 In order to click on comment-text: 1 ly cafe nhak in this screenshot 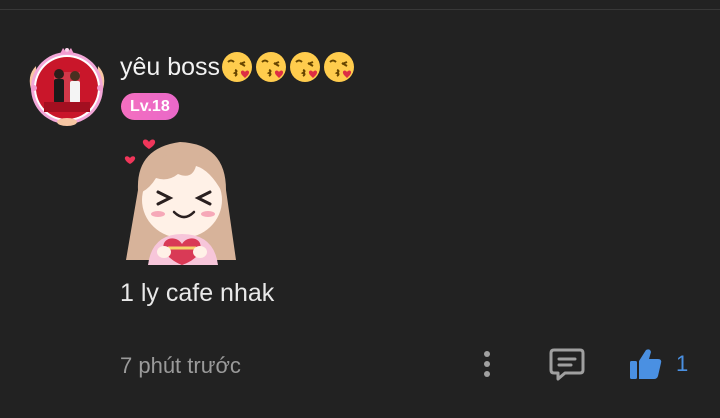, I will do `click(197, 293)`.